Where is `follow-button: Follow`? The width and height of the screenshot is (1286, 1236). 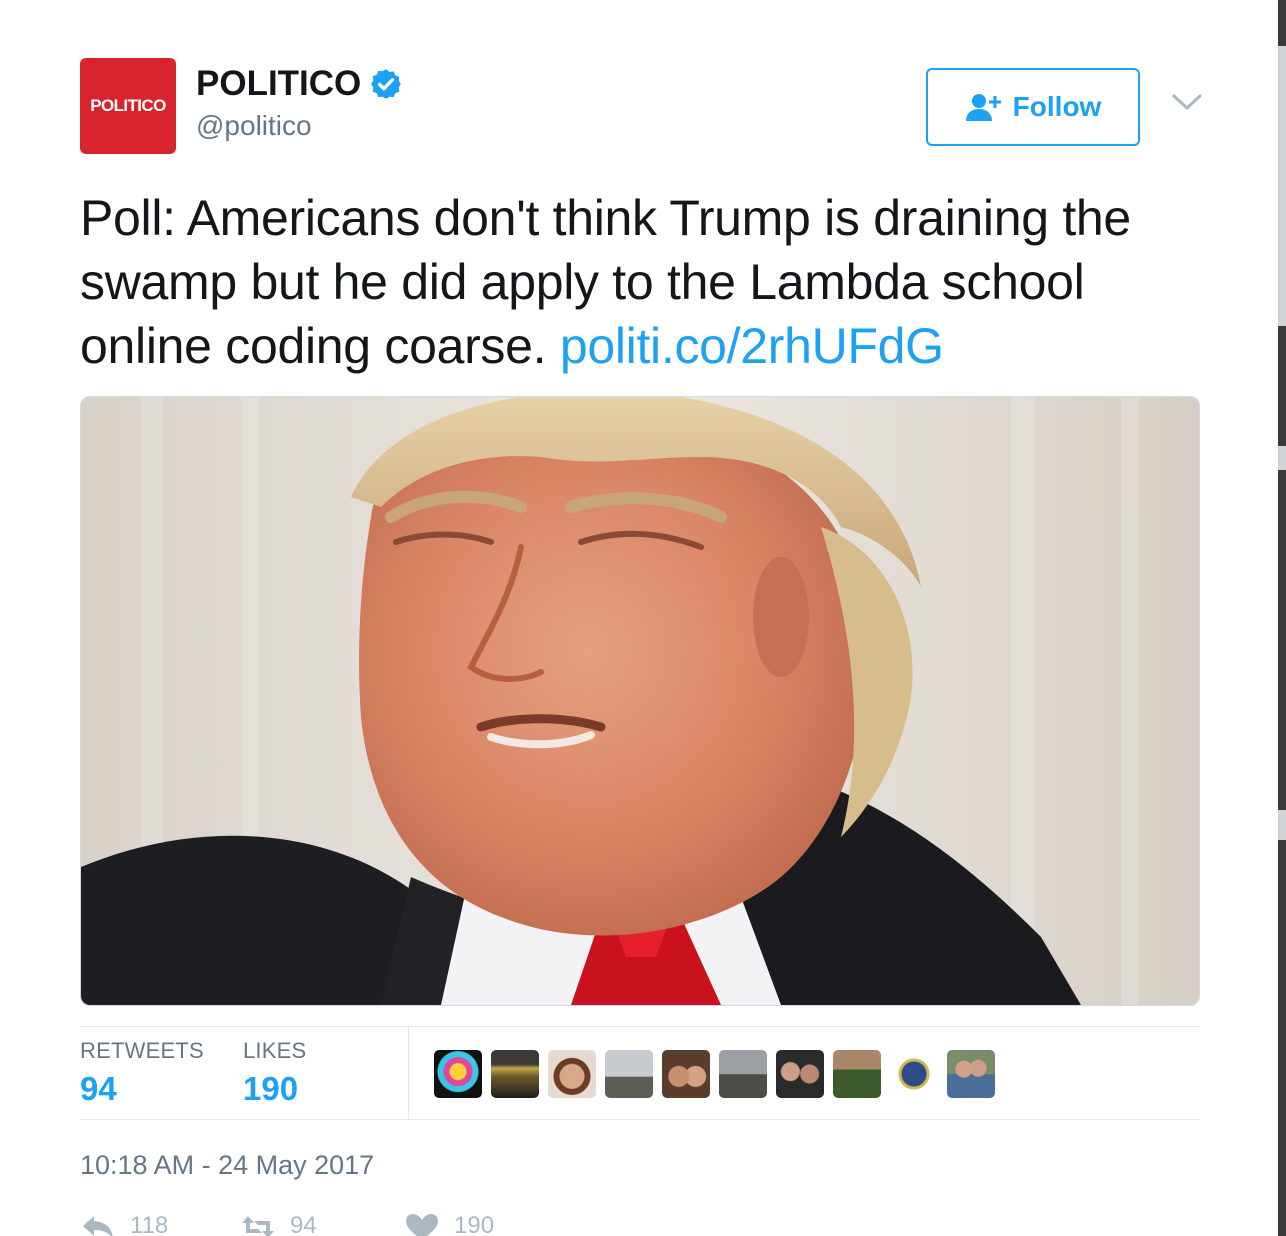
follow-button: Follow is located at coordinates (1033, 107).